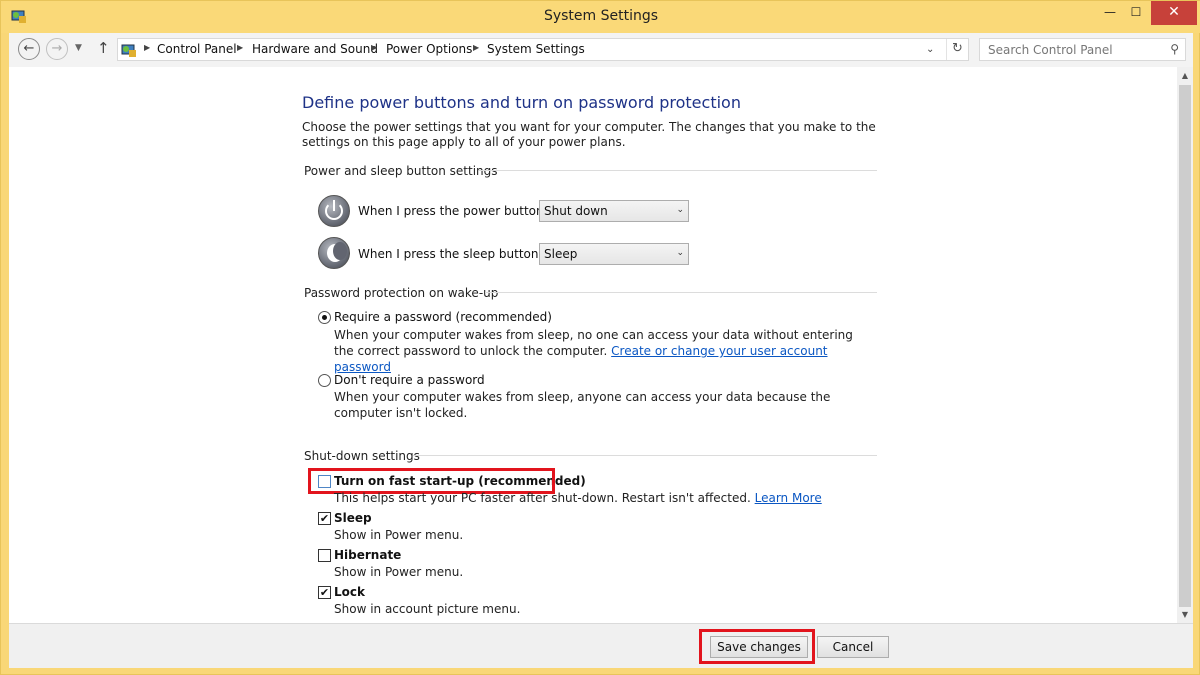  I want to click on power-button-label: When I press the power button:, so click(453, 211).